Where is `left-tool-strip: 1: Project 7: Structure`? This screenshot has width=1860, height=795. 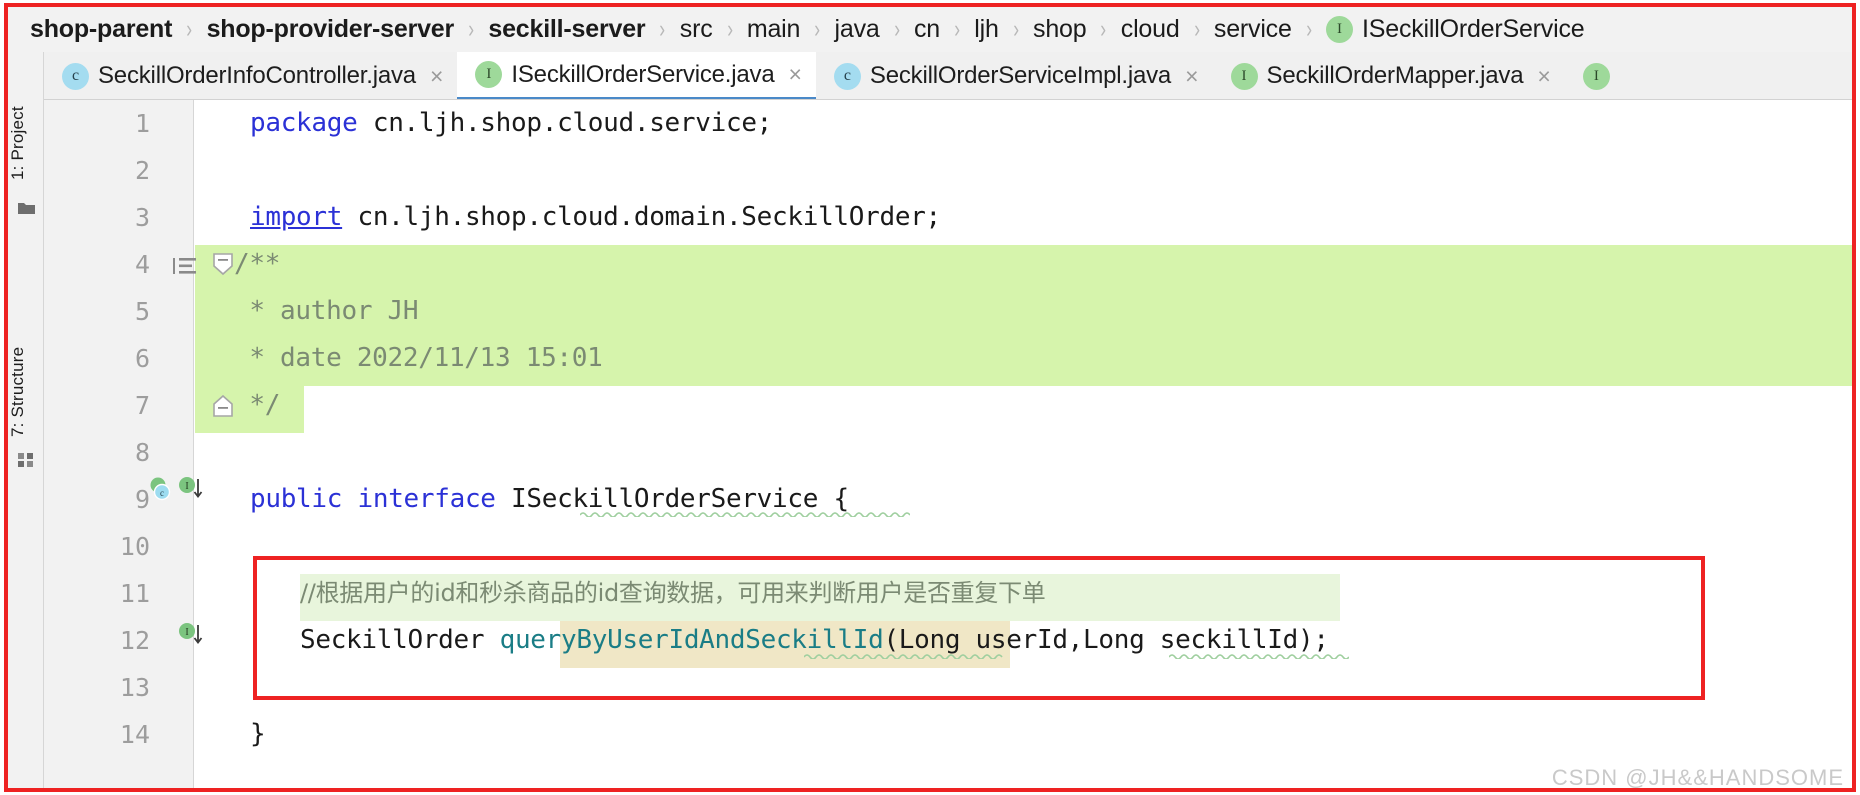
left-tool-strip: 1: Project 7: Structure is located at coordinates (26, 422).